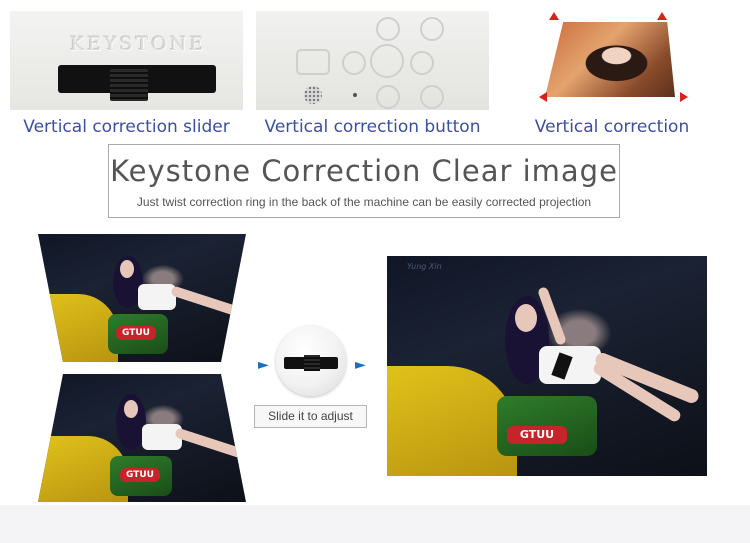  What do you see at coordinates (375, 524) in the screenshot?
I see `footer-band` at bounding box center [375, 524].